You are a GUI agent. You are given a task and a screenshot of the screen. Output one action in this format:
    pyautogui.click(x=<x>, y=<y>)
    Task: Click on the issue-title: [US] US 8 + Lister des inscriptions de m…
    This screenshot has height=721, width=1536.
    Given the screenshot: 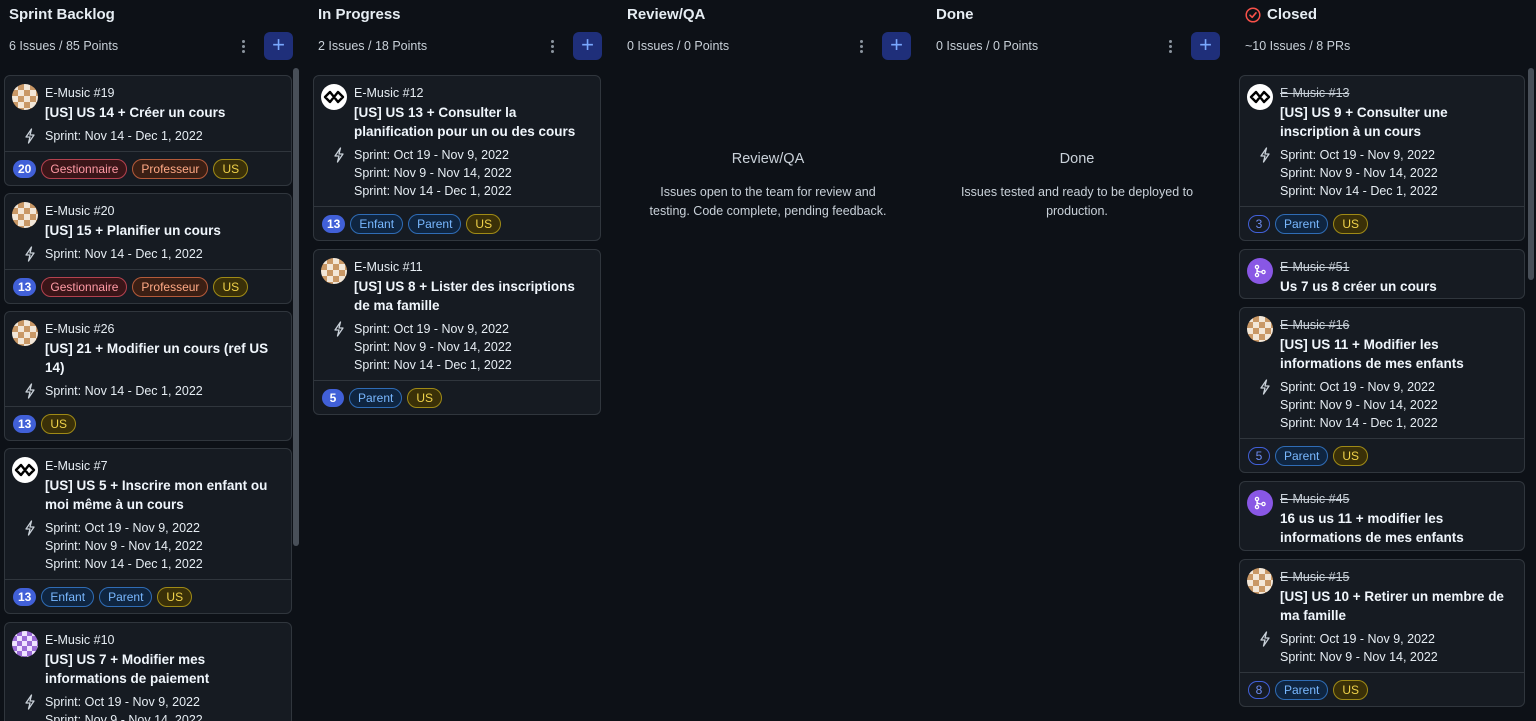 What is the action you would take?
    pyautogui.click(x=473, y=296)
    